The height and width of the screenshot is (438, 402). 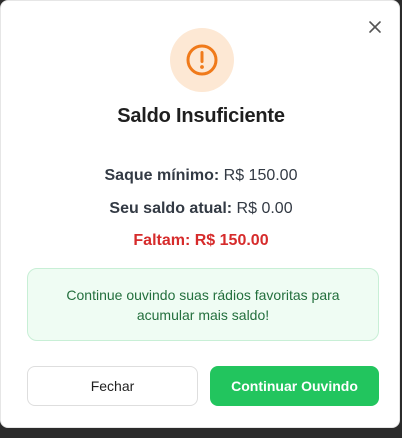 I want to click on missing-amount-label: Faltam:, so click(x=162, y=240).